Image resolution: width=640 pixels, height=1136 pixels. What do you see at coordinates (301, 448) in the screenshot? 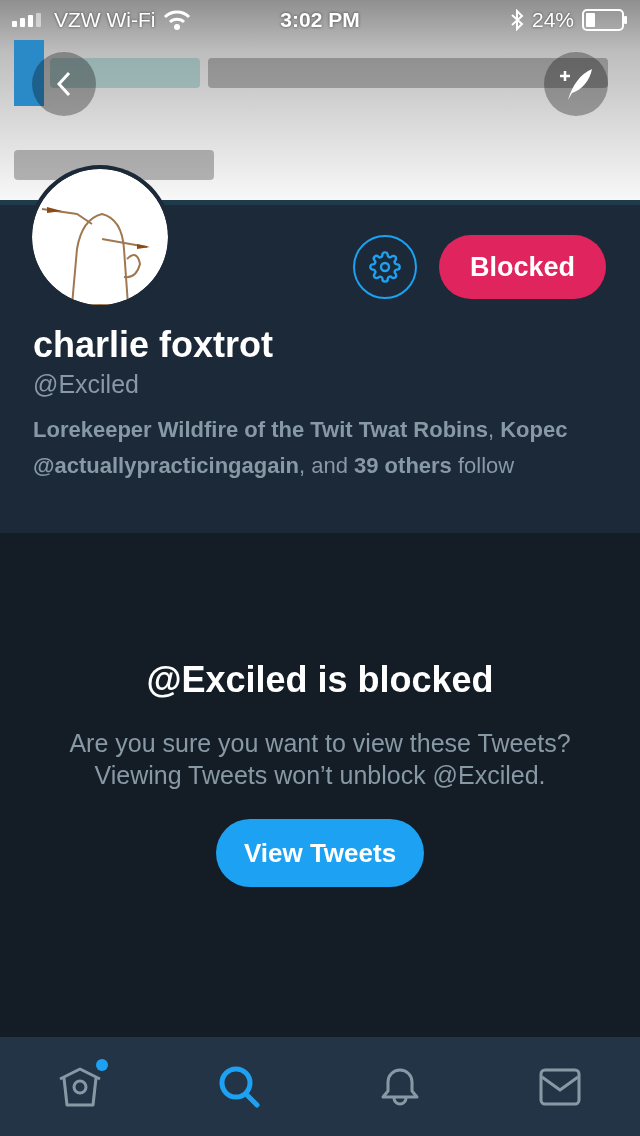
I see `followers-note: Lorekeeper Wildfire of the Twit Twat Robins, Kopec @actuallypracticingagain, and 39 others follow` at bounding box center [301, 448].